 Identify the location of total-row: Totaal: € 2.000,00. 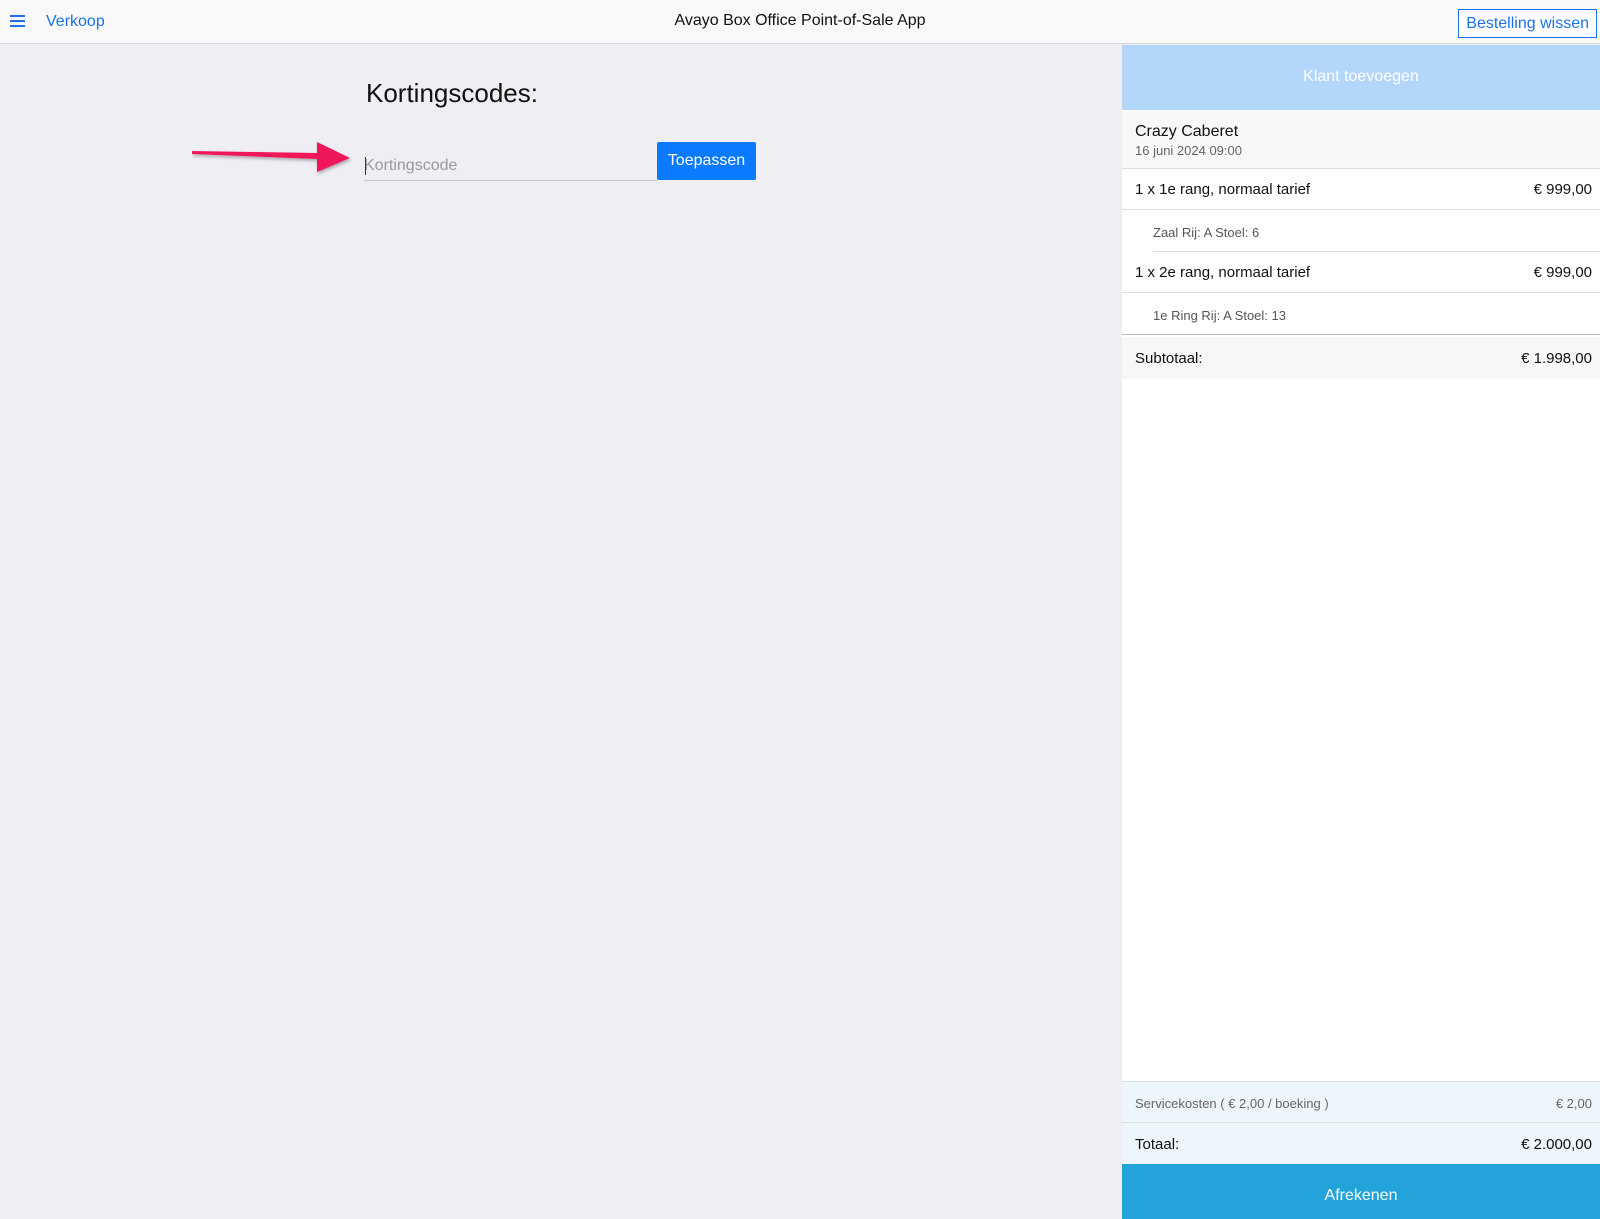
(1361, 1143).